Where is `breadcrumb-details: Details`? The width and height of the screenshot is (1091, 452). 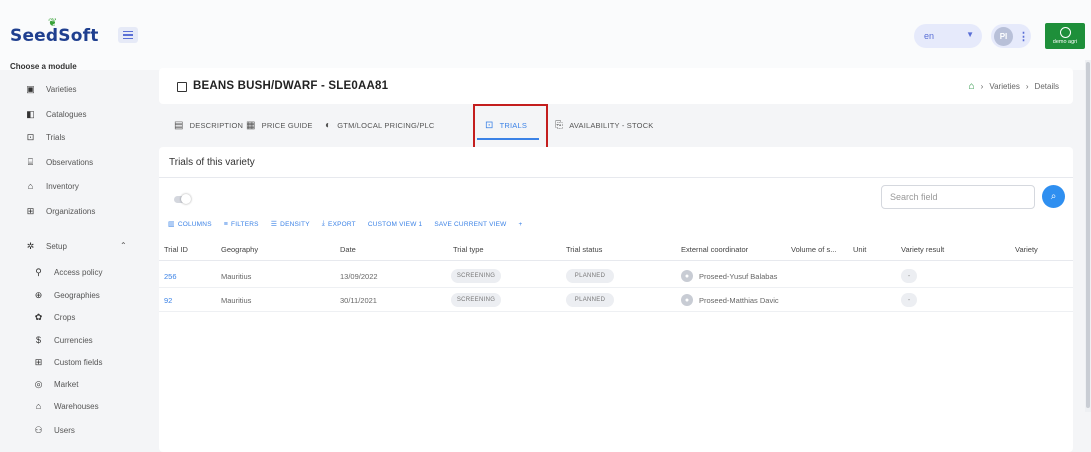
breadcrumb-details: Details is located at coordinates (1046, 86).